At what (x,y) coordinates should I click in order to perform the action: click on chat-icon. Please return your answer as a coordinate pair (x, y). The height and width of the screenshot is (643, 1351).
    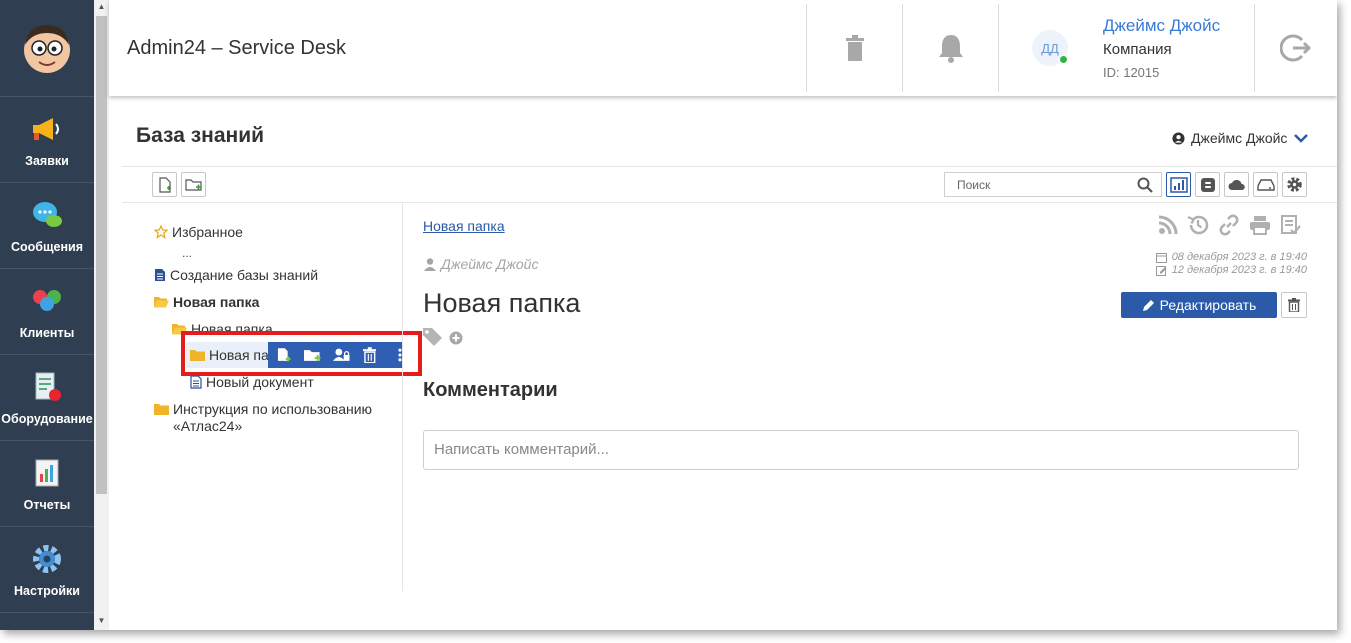
    Looking at the image, I should click on (47, 215).